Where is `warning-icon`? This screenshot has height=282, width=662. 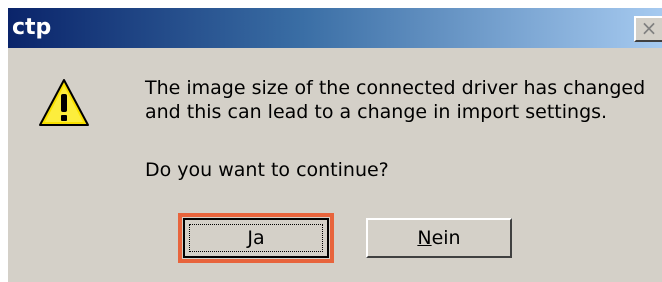 warning-icon is located at coordinates (64, 102).